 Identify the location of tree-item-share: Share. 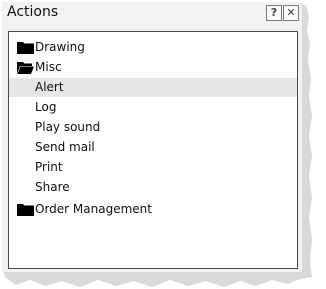
(153, 187).